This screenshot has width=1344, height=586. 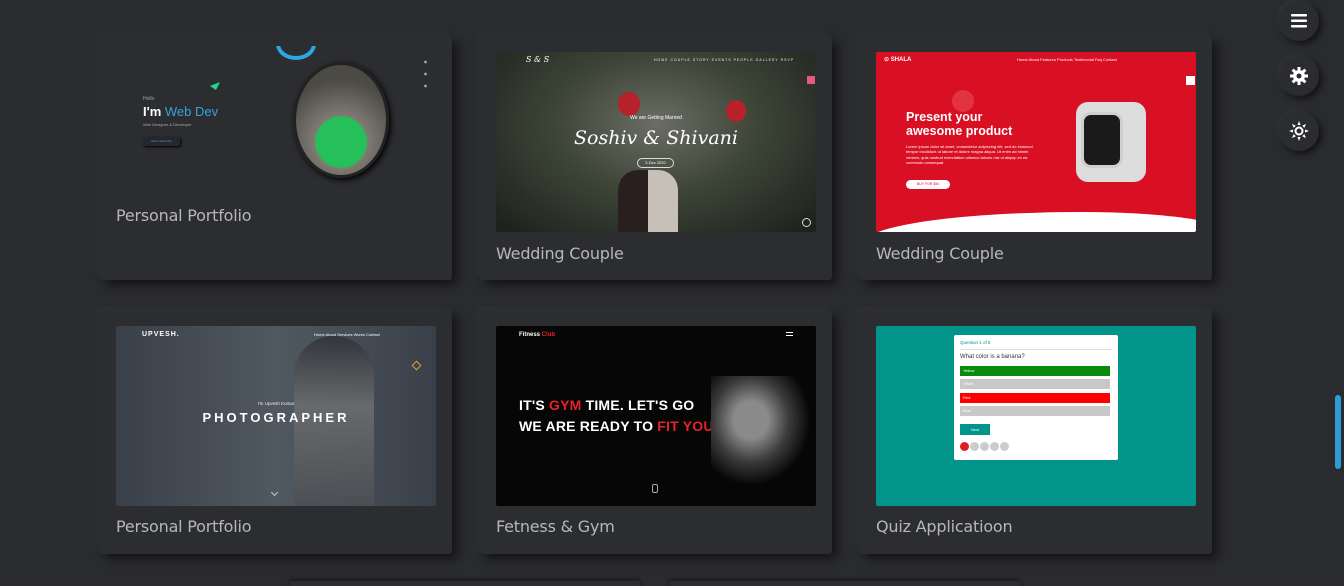 What do you see at coordinates (565, 405) in the screenshot?
I see `thumb-line1-b: GYM` at bounding box center [565, 405].